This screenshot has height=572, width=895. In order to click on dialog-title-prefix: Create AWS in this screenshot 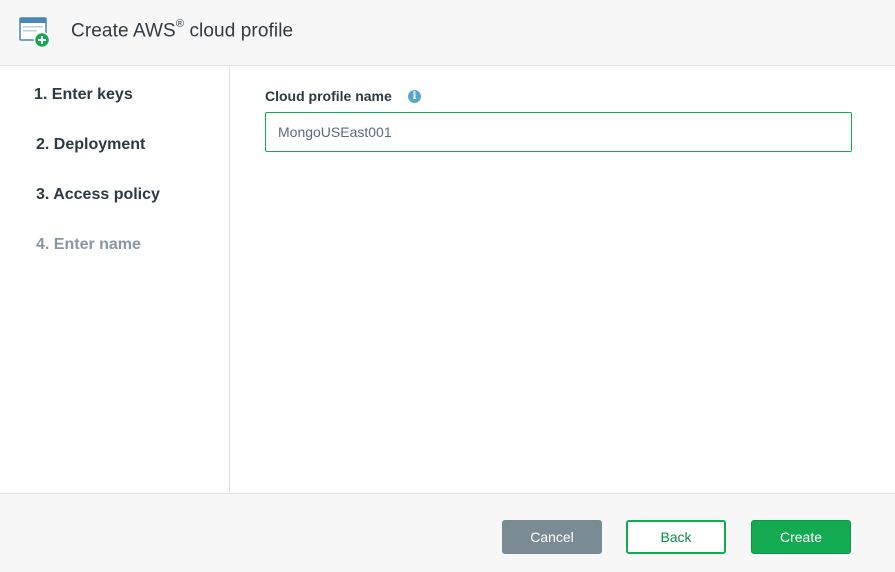, I will do `click(123, 31)`.